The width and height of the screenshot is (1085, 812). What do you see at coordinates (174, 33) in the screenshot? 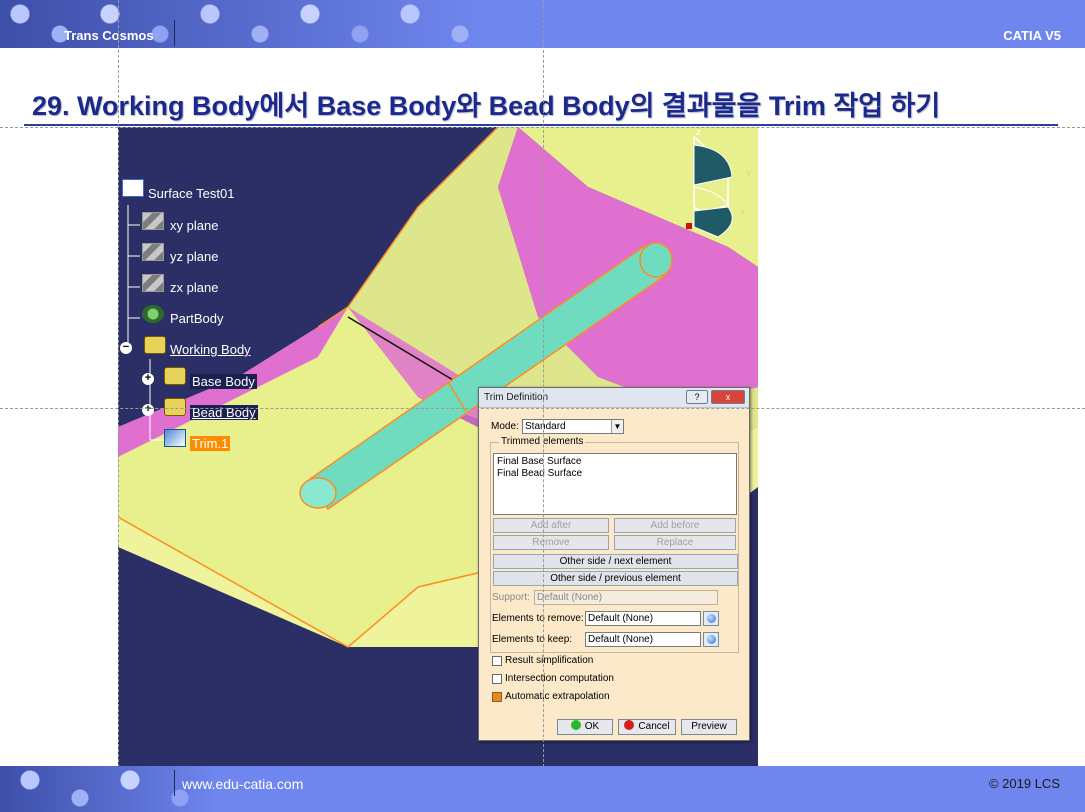
I see `brand-divider` at bounding box center [174, 33].